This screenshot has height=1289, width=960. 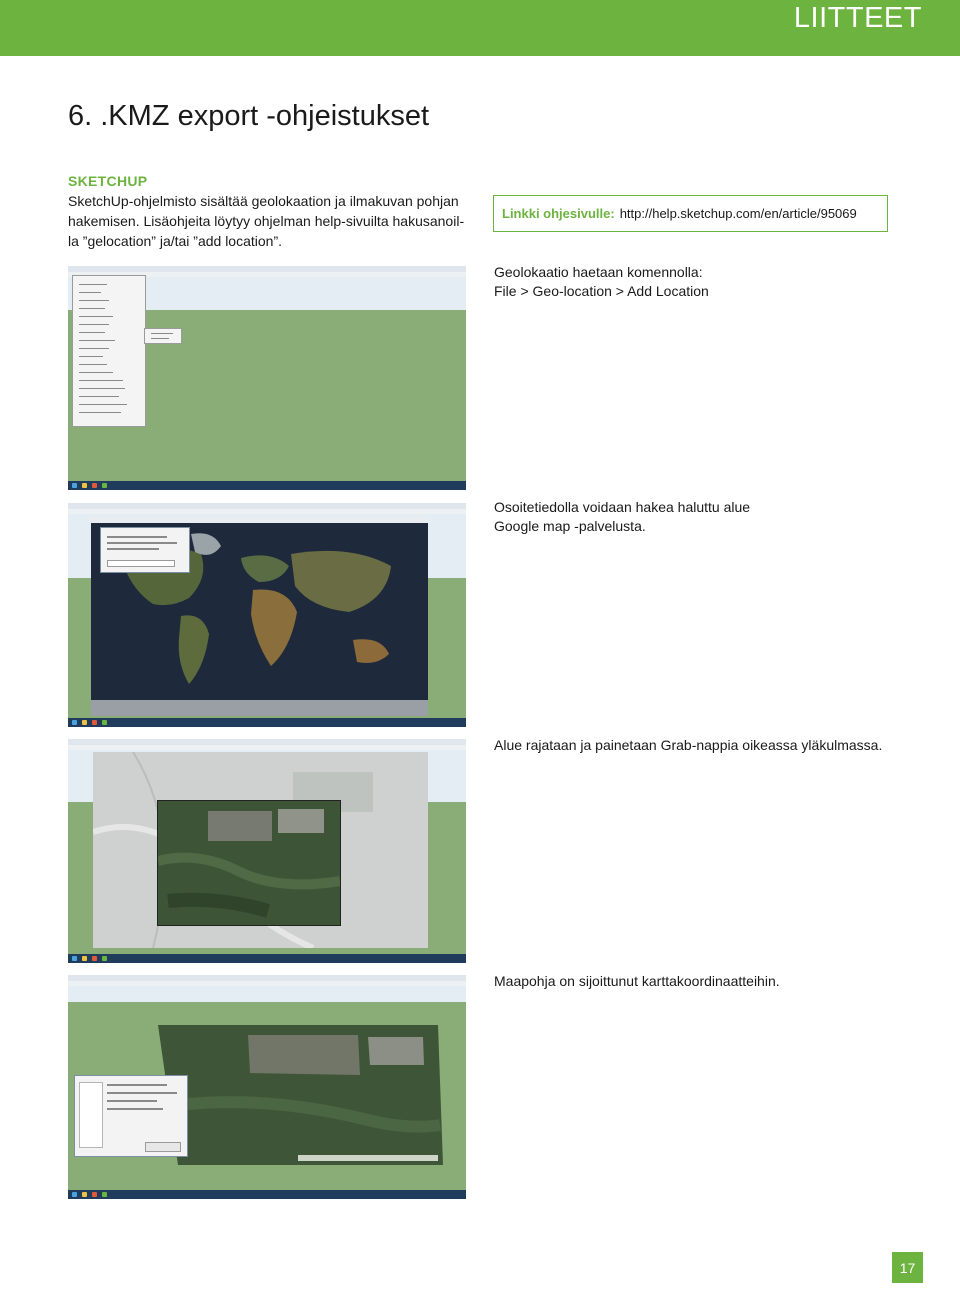 I want to click on intro-line: la ”gelocation” ja/tai ”add location”., so click(x=175, y=241).